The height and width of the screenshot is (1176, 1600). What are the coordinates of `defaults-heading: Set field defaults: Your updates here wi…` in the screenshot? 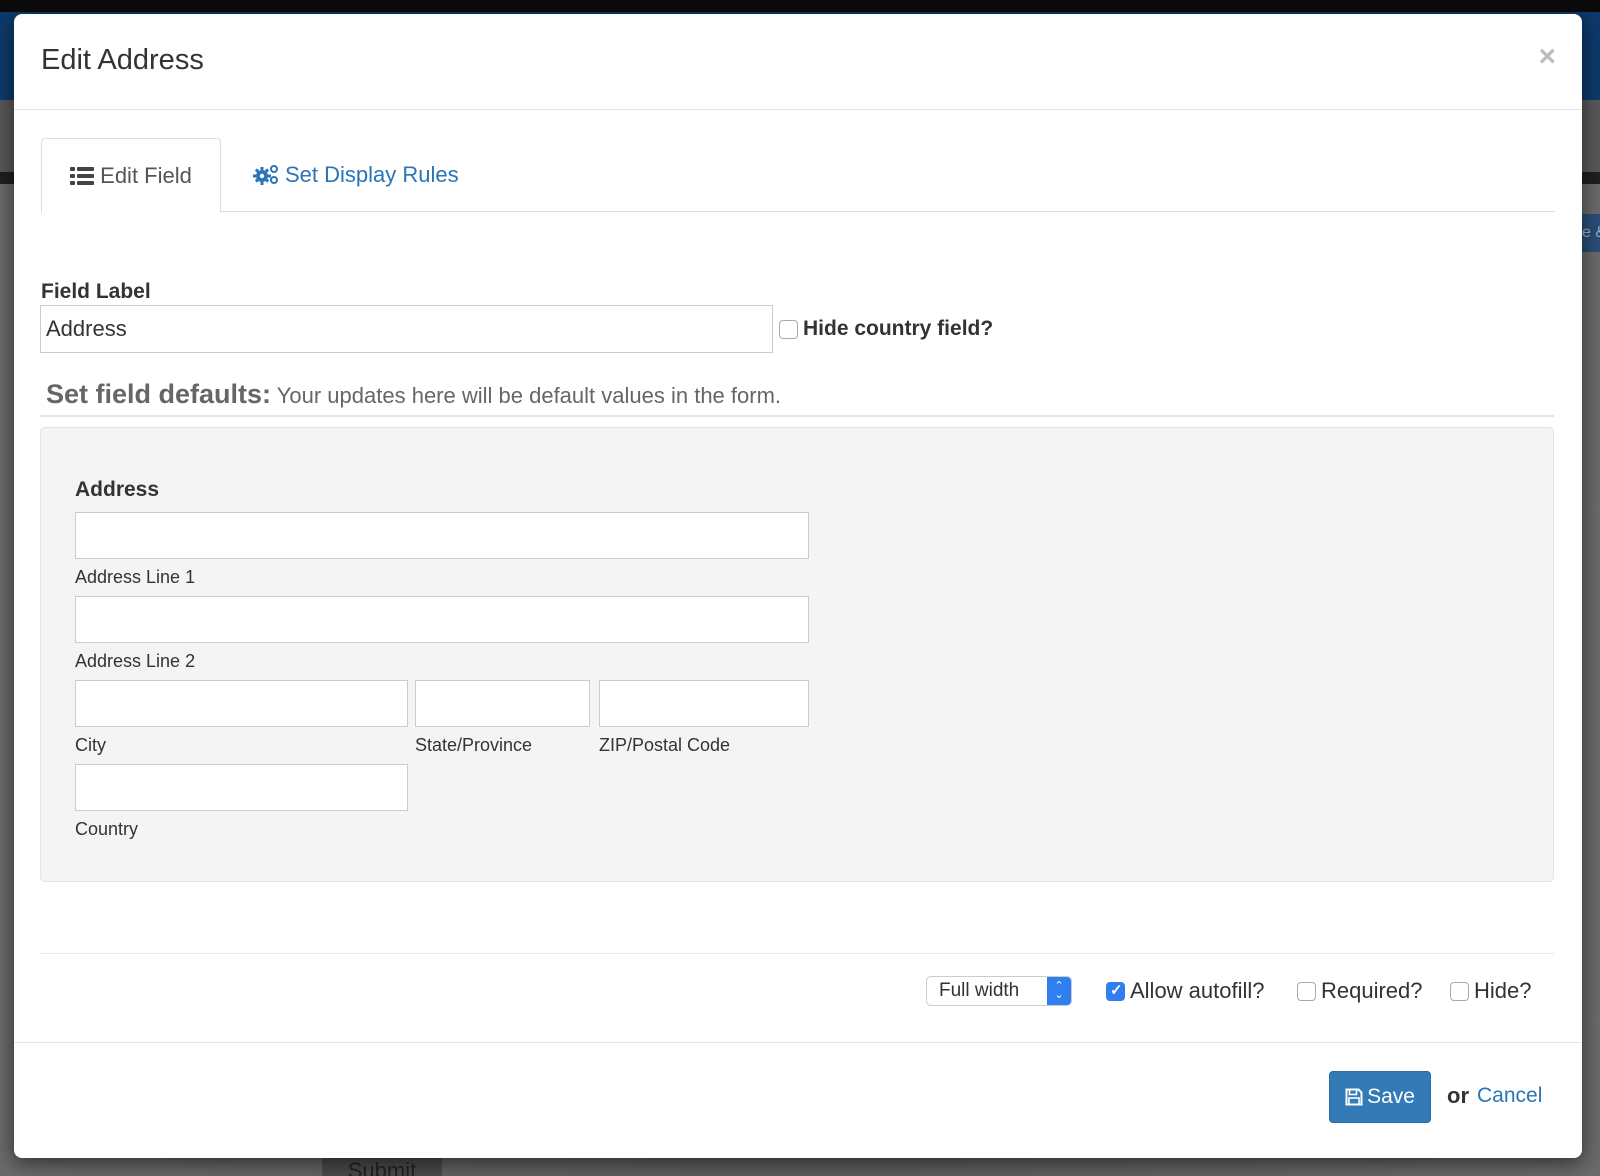 It's located at (413, 394).